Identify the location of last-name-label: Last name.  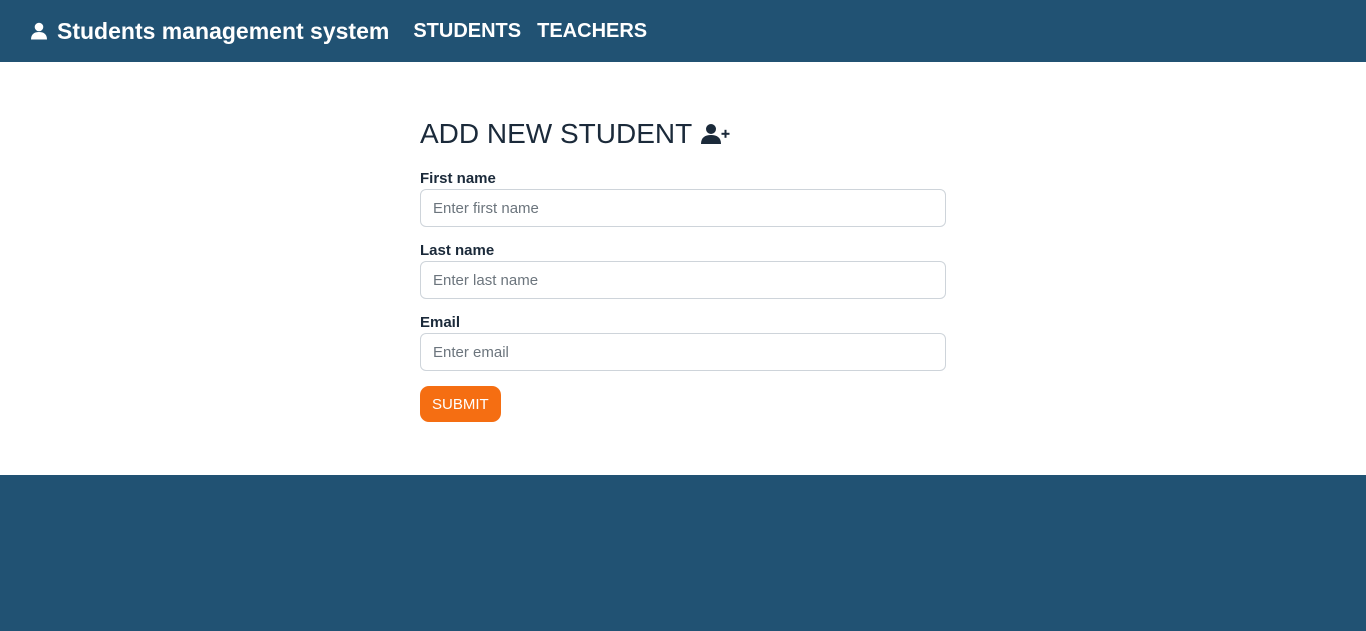
(457, 250).